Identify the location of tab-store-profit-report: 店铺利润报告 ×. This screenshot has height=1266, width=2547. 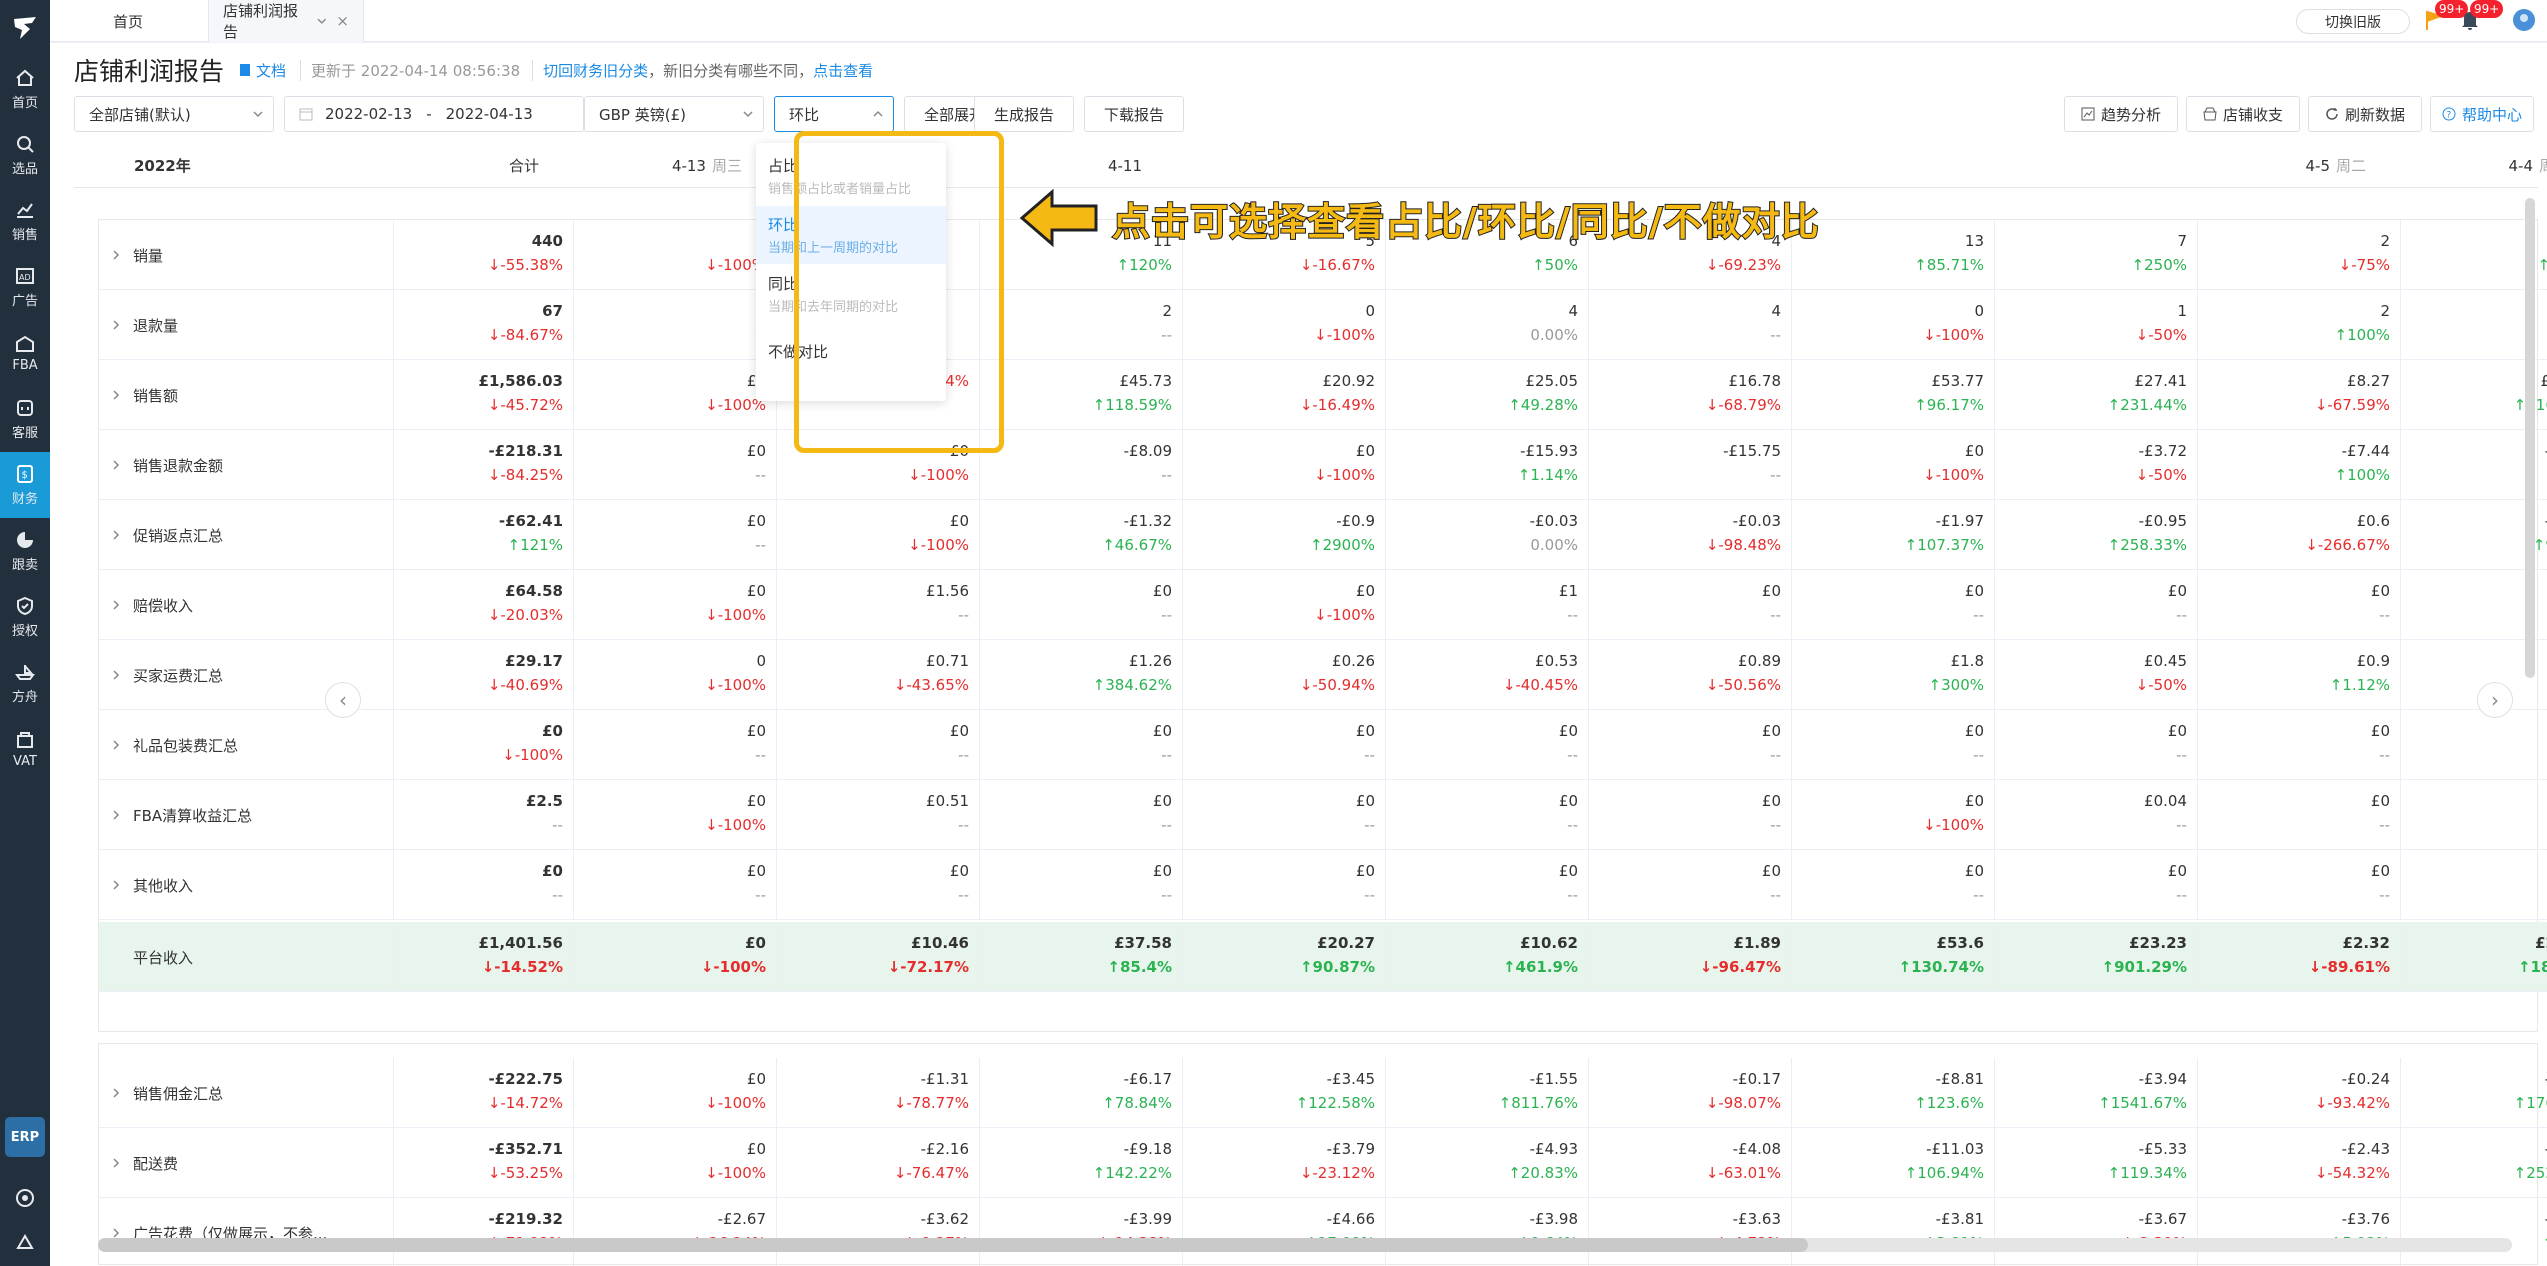
(286, 21).